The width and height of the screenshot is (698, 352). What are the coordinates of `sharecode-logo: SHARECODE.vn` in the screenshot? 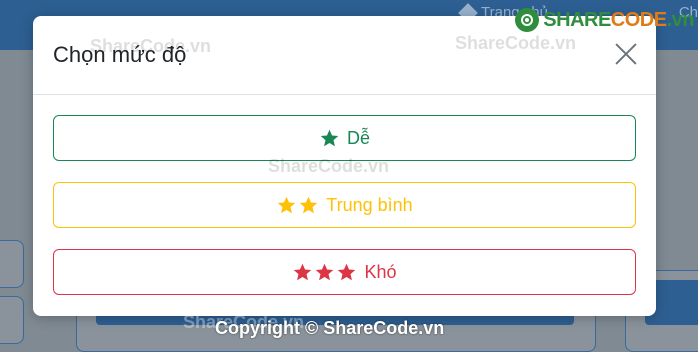 It's located at (605, 20).